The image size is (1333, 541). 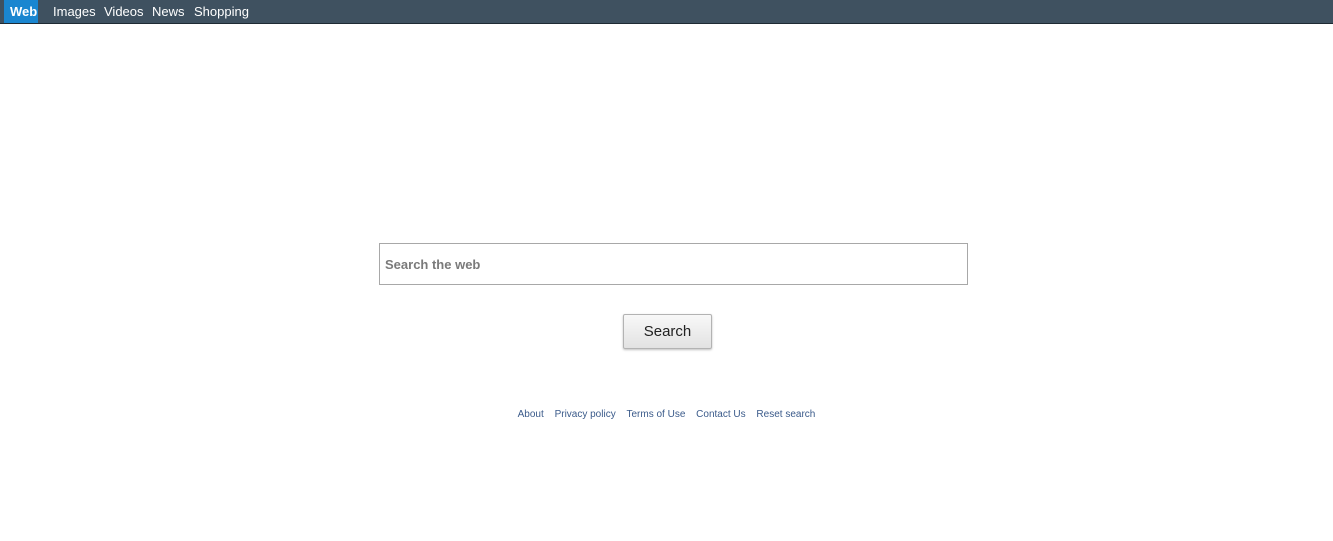 What do you see at coordinates (673, 264) in the screenshot?
I see `search-input` at bounding box center [673, 264].